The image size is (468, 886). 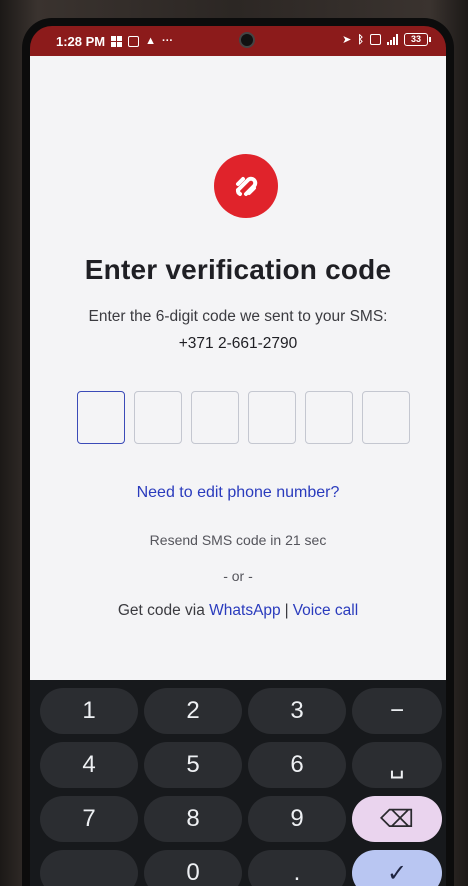 What do you see at coordinates (134, 41) in the screenshot?
I see `notification-icon` at bounding box center [134, 41].